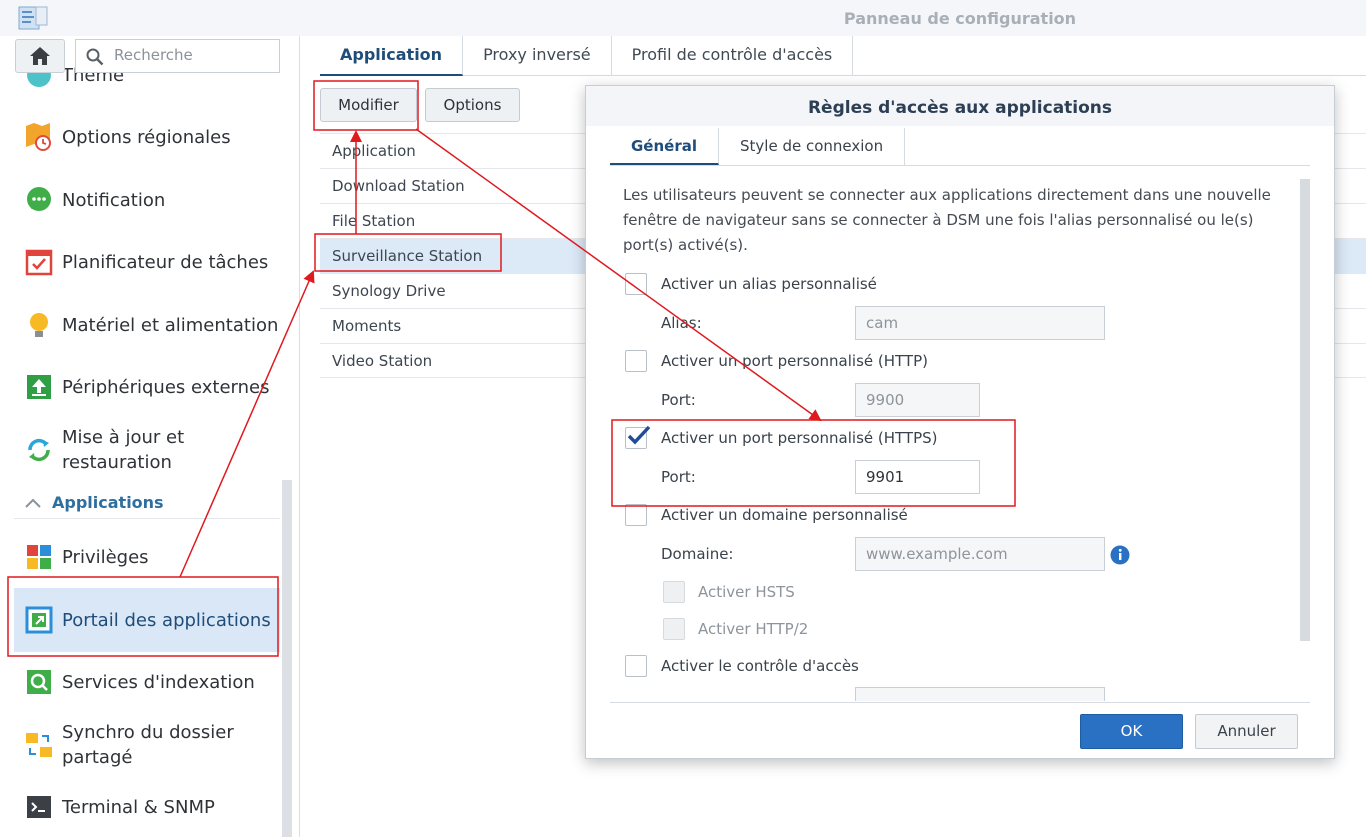  What do you see at coordinates (105, 557) in the screenshot?
I see `sidebar-item-label: Privilèges` at bounding box center [105, 557].